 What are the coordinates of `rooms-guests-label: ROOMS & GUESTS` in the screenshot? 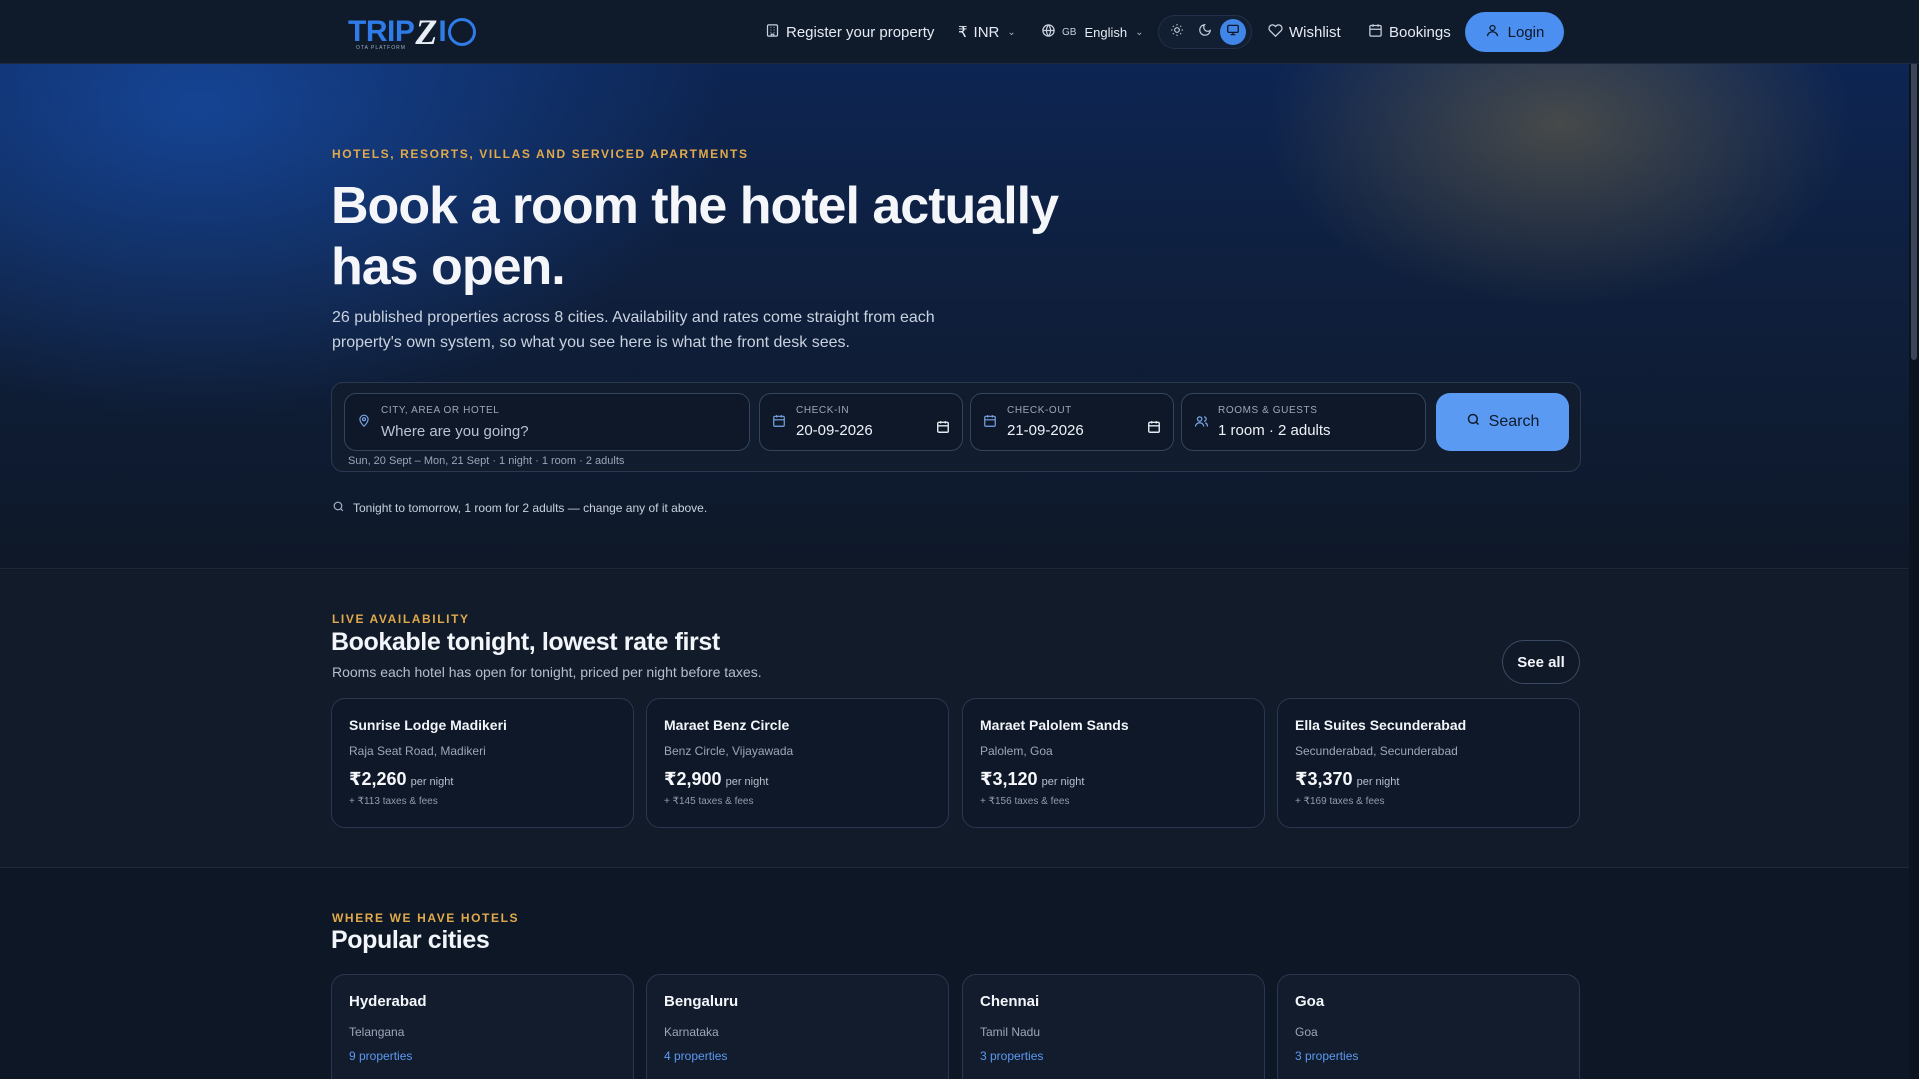 It's located at (1268, 410).